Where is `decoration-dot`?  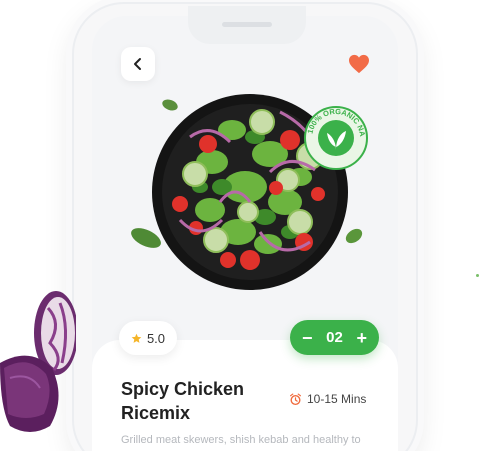 decoration-dot is located at coordinates (477, 275).